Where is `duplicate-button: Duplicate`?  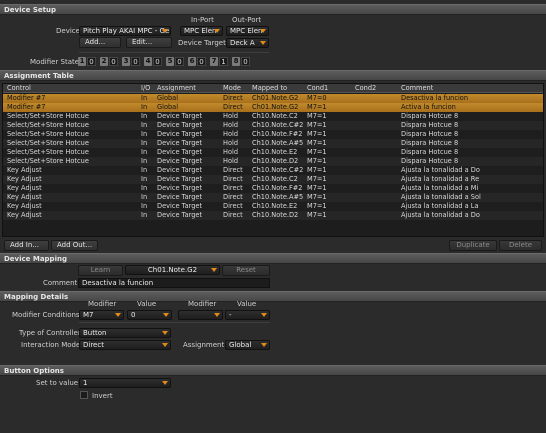
duplicate-button: Duplicate is located at coordinates (473, 245).